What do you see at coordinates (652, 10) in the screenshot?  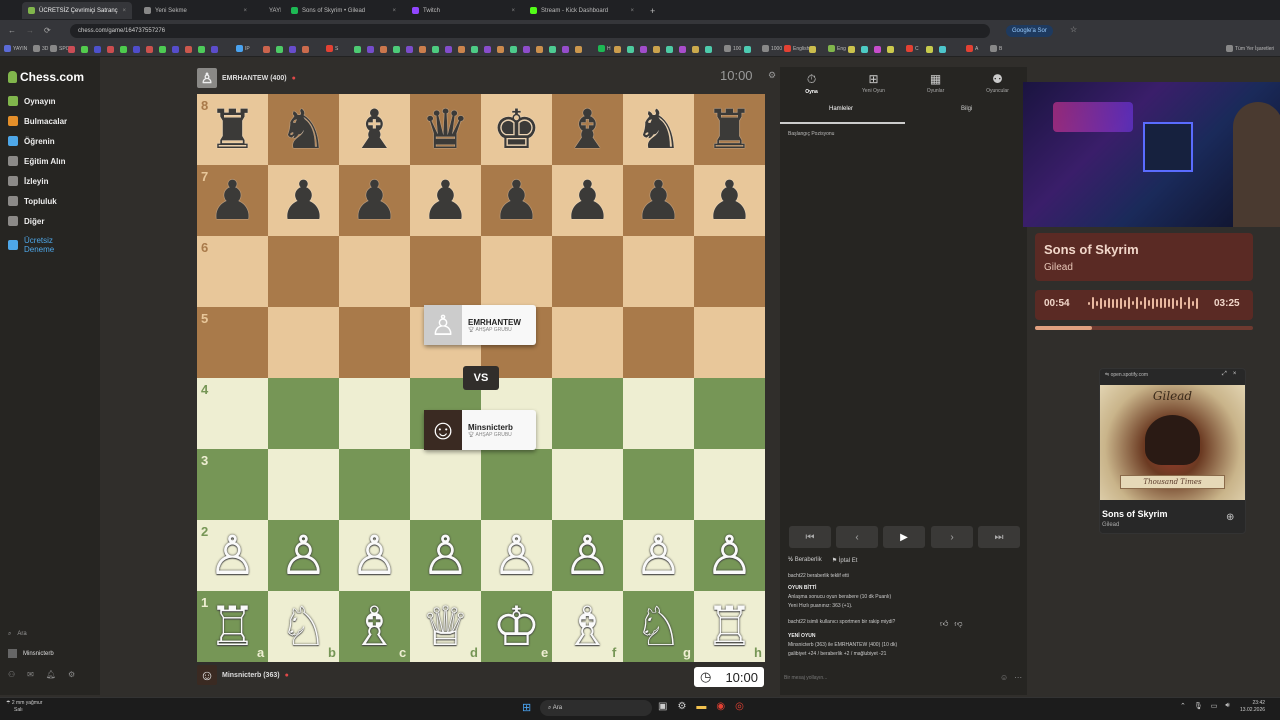 I see `new-tab-button: +` at bounding box center [652, 10].